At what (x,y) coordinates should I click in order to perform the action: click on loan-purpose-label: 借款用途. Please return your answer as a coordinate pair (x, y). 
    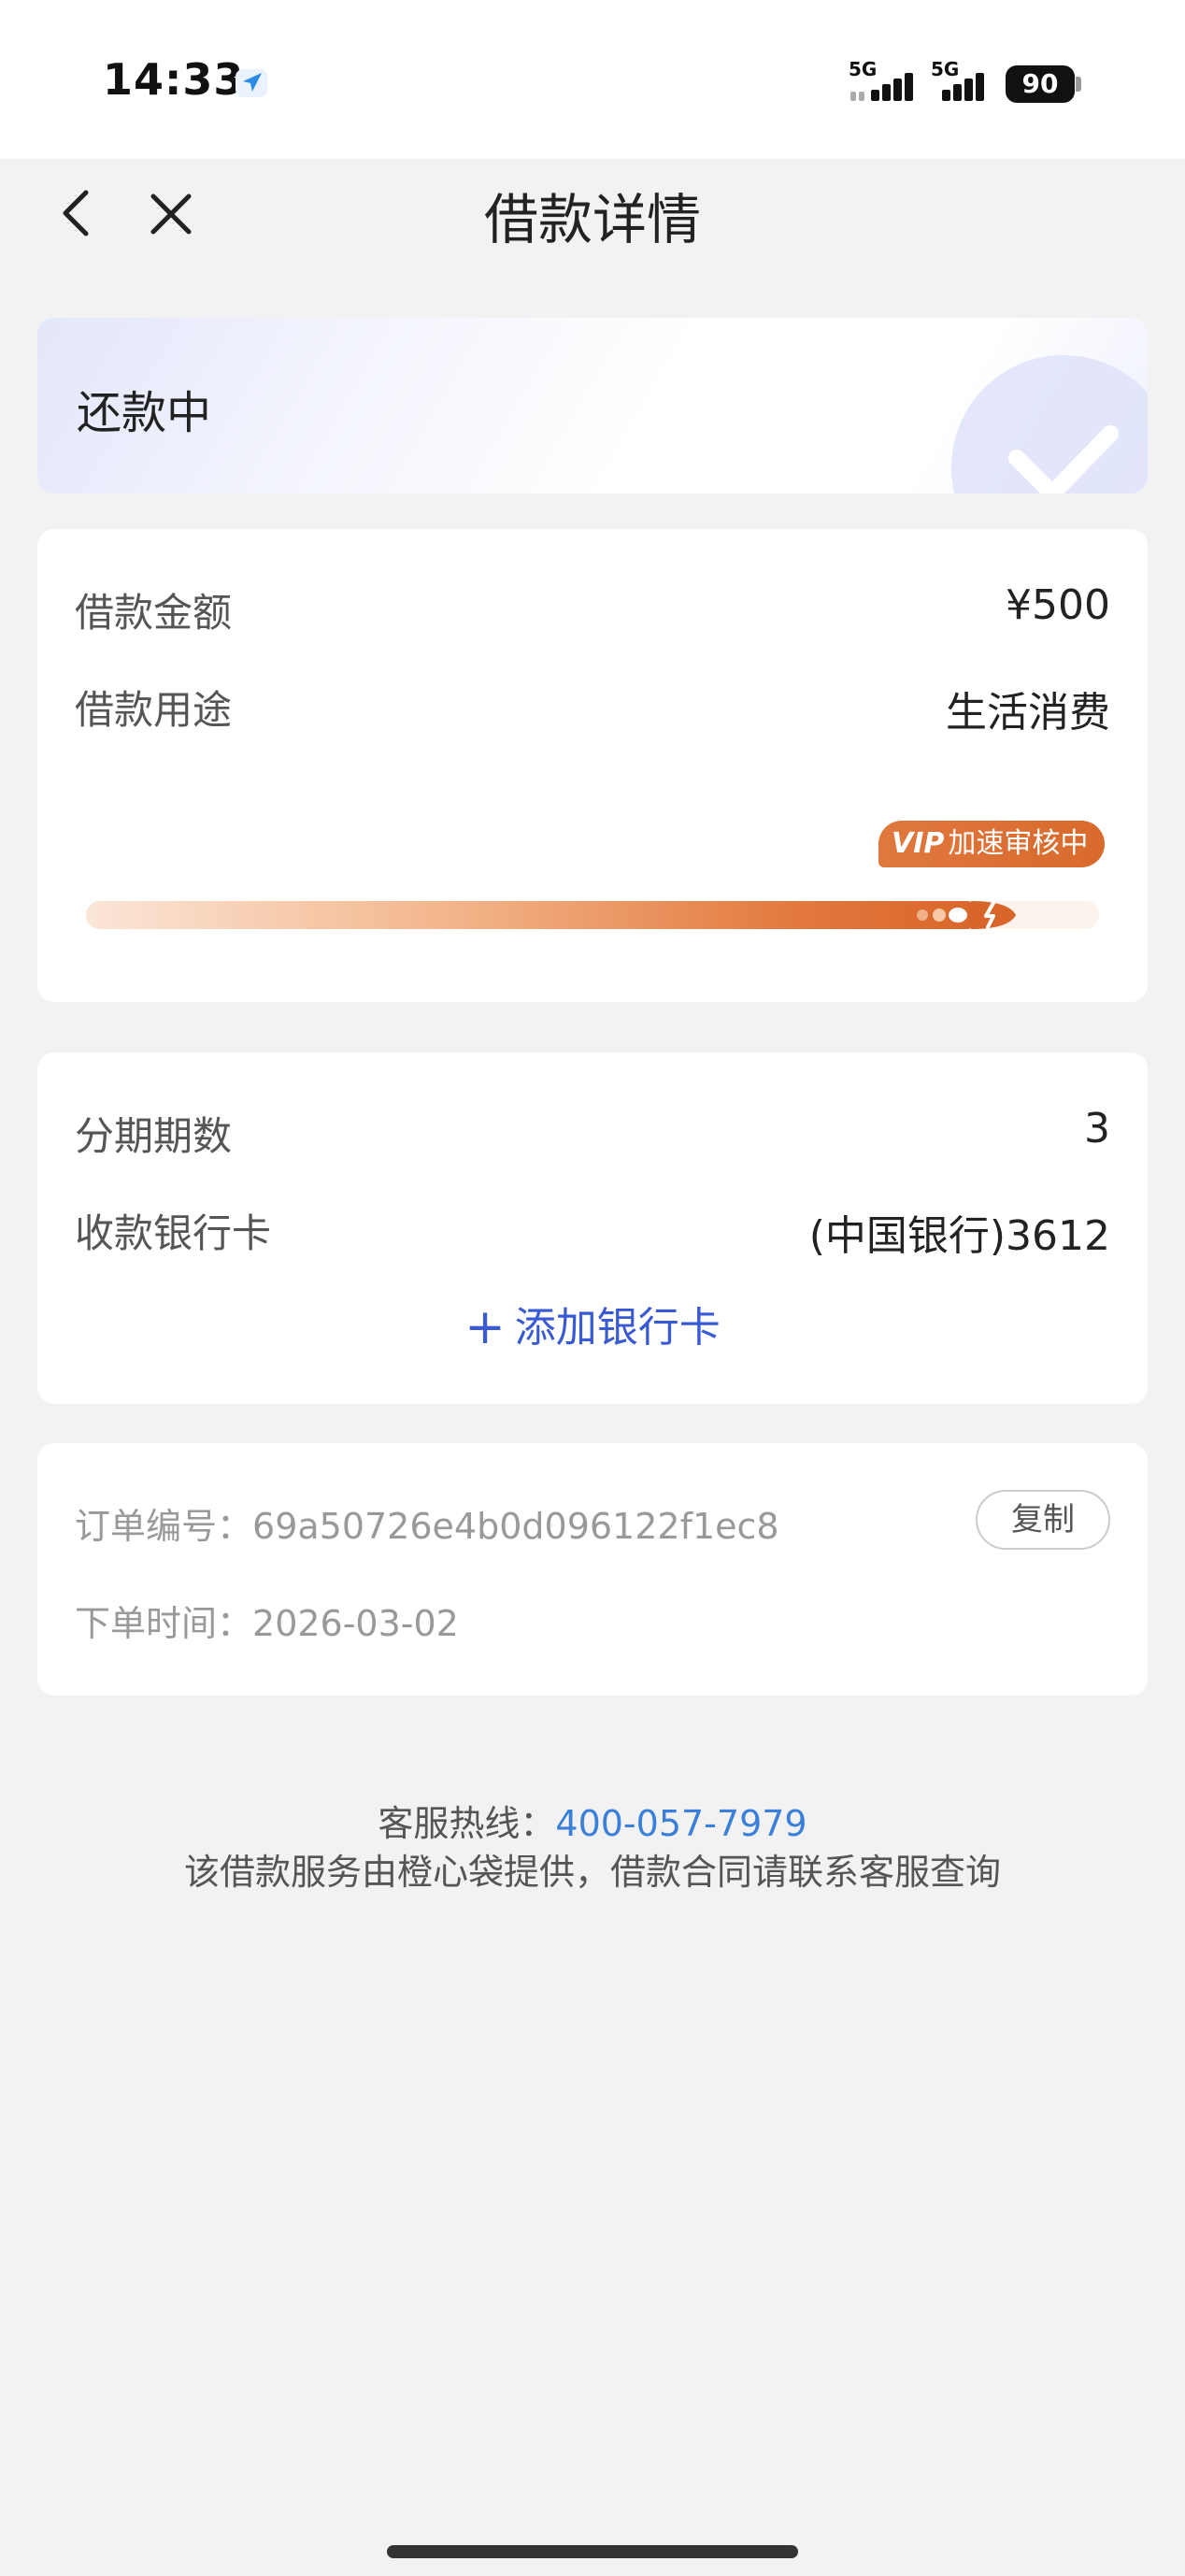
    Looking at the image, I should click on (154, 710).